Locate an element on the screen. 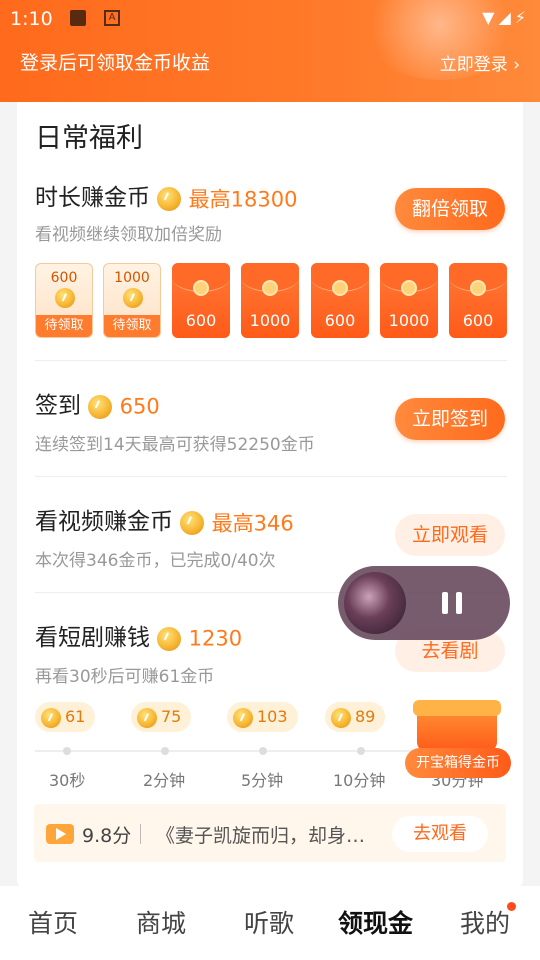  milestone-time: 5分钟 is located at coordinates (262, 780).